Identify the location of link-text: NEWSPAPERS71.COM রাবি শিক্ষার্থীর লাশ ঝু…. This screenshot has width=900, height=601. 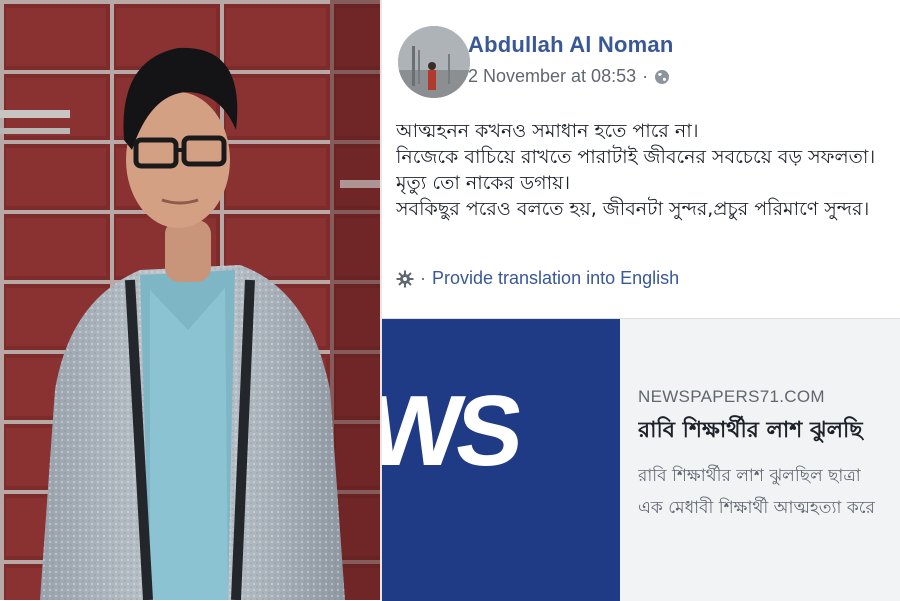
(769, 455).